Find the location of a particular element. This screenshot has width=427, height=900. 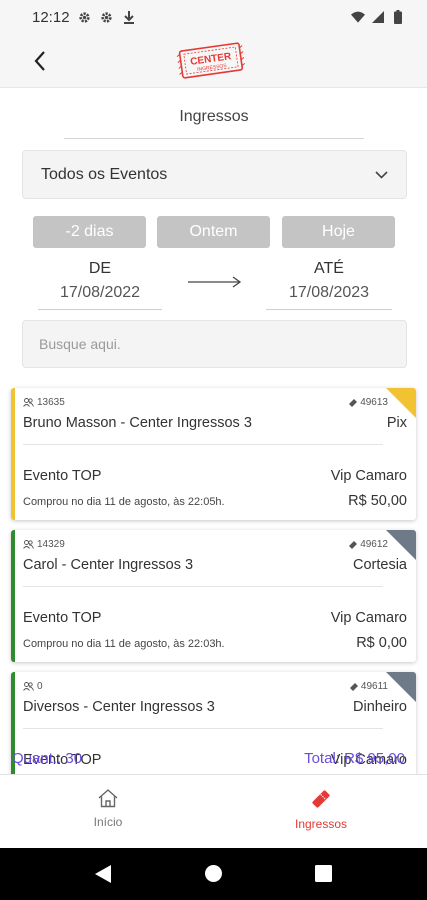

sale-user-id: 13635 is located at coordinates (51, 402).